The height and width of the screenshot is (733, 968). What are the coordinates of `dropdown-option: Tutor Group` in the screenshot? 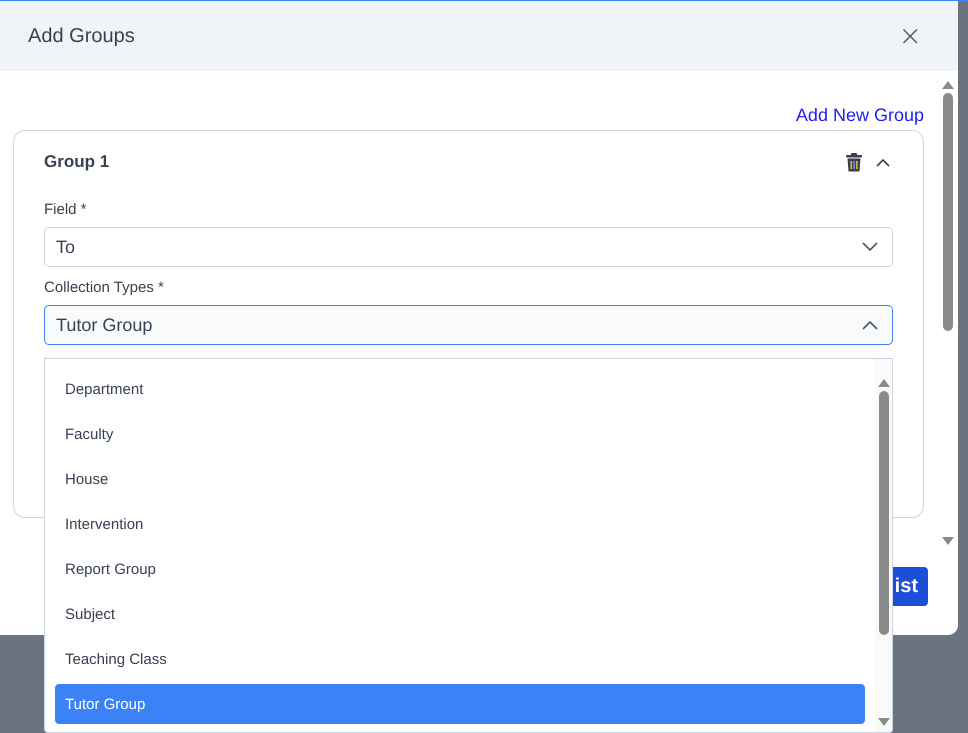 It's located at (460, 704).